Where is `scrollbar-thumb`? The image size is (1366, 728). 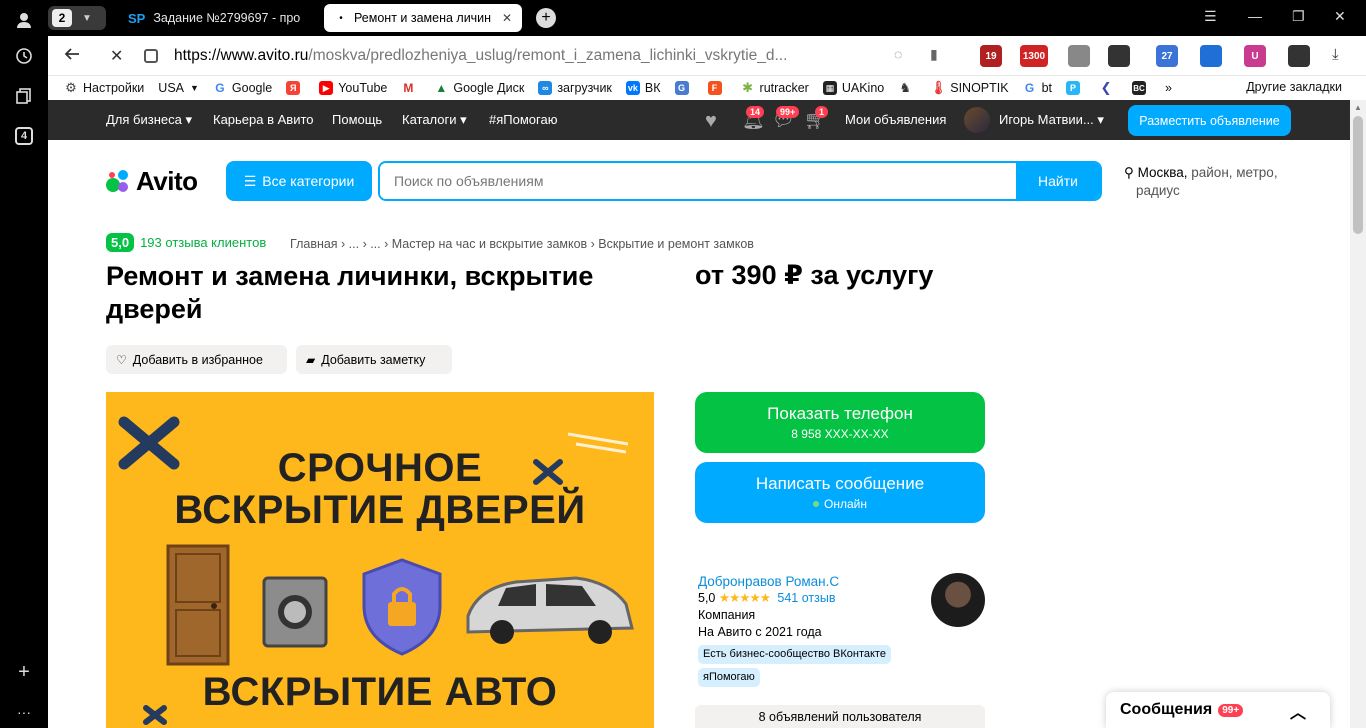 scrollbar-thumb is located at coordinates (1358, 175).